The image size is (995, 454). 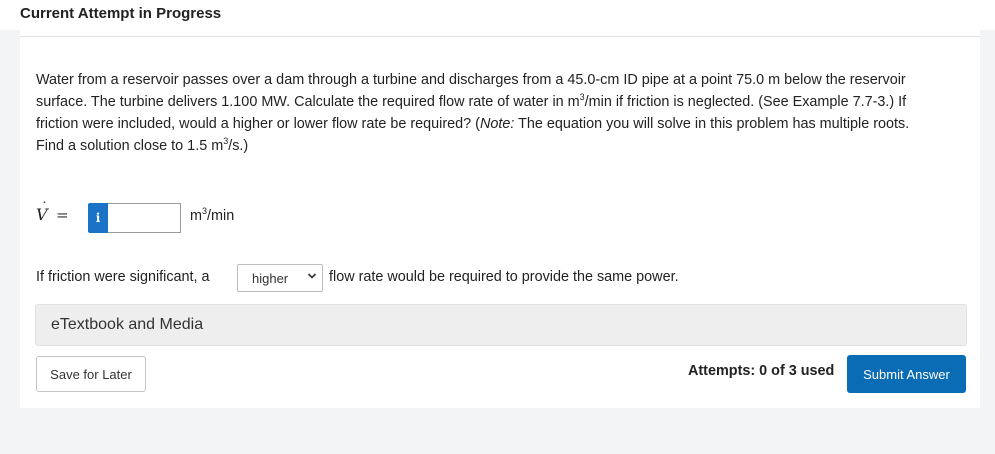 I want to click on header-bar: Current Attempt in Progress, so click(x=497, y=15).